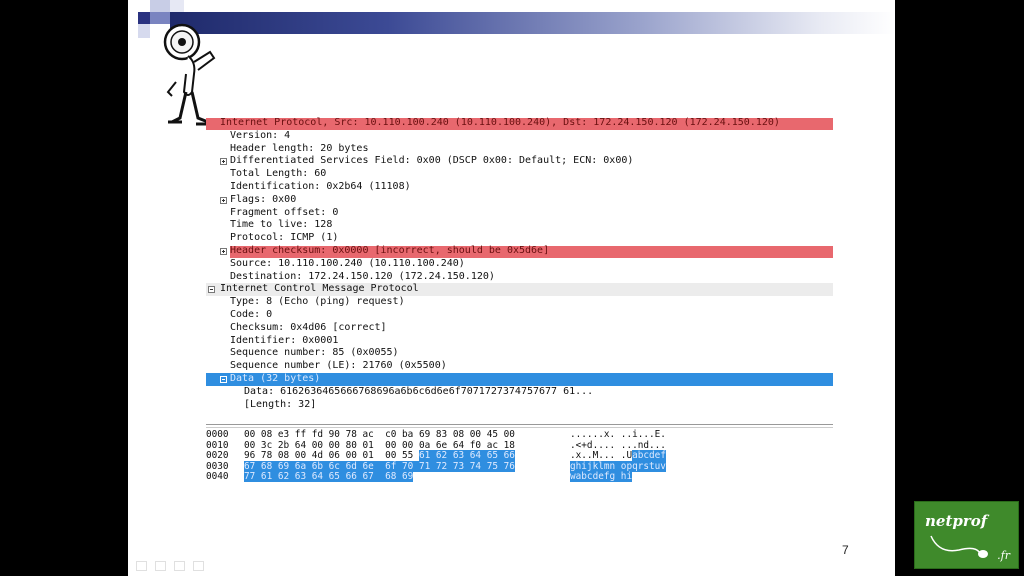 The image size is (1024, 576). I want to click on magnifier-mascot-icon, so click(189, 74).